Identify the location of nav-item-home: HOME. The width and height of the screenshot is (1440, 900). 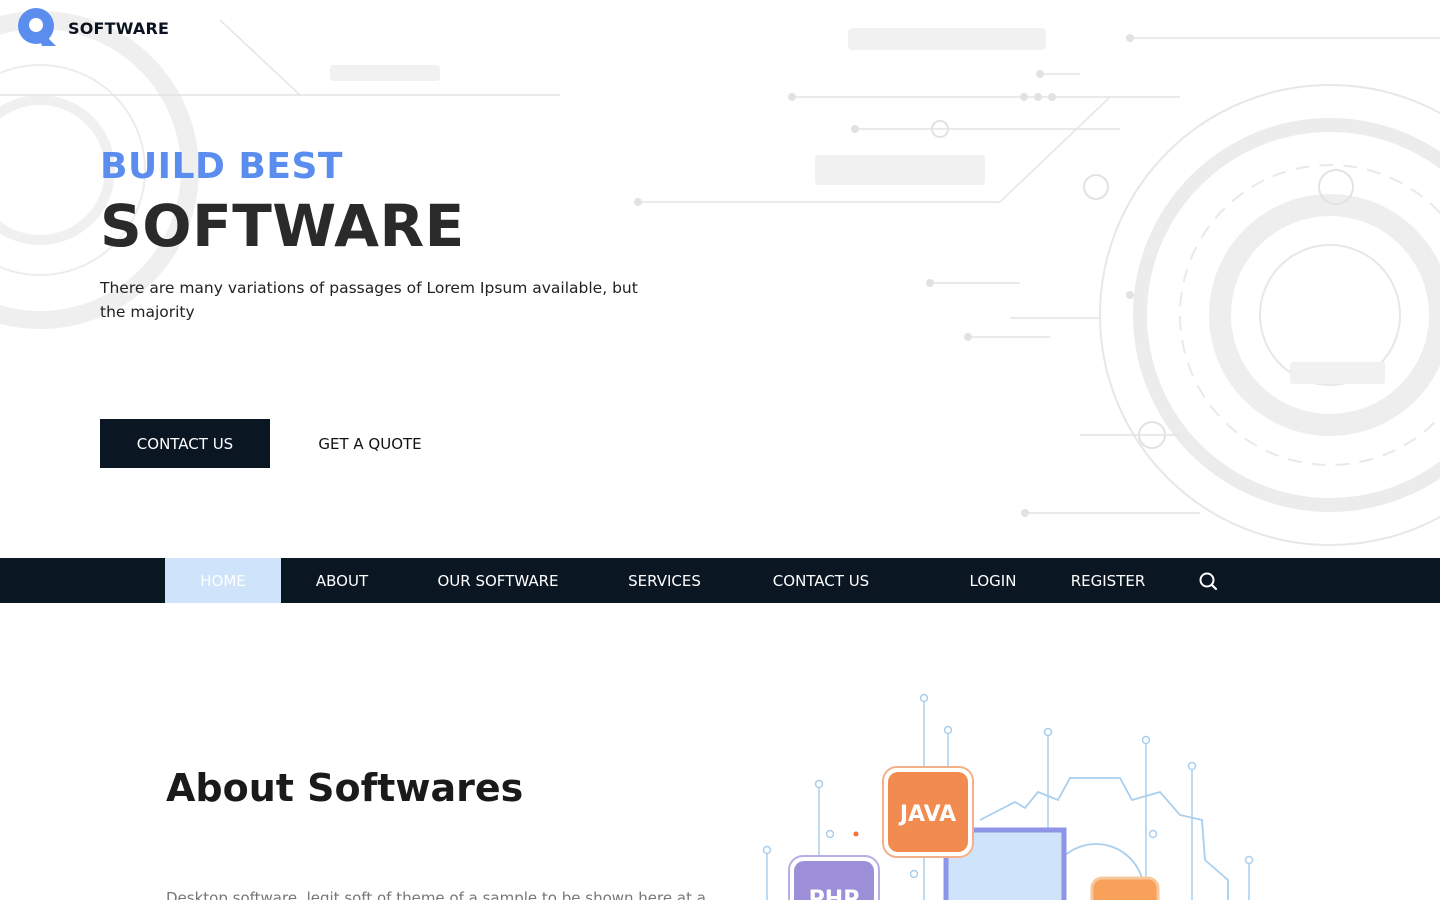
(223, 580).